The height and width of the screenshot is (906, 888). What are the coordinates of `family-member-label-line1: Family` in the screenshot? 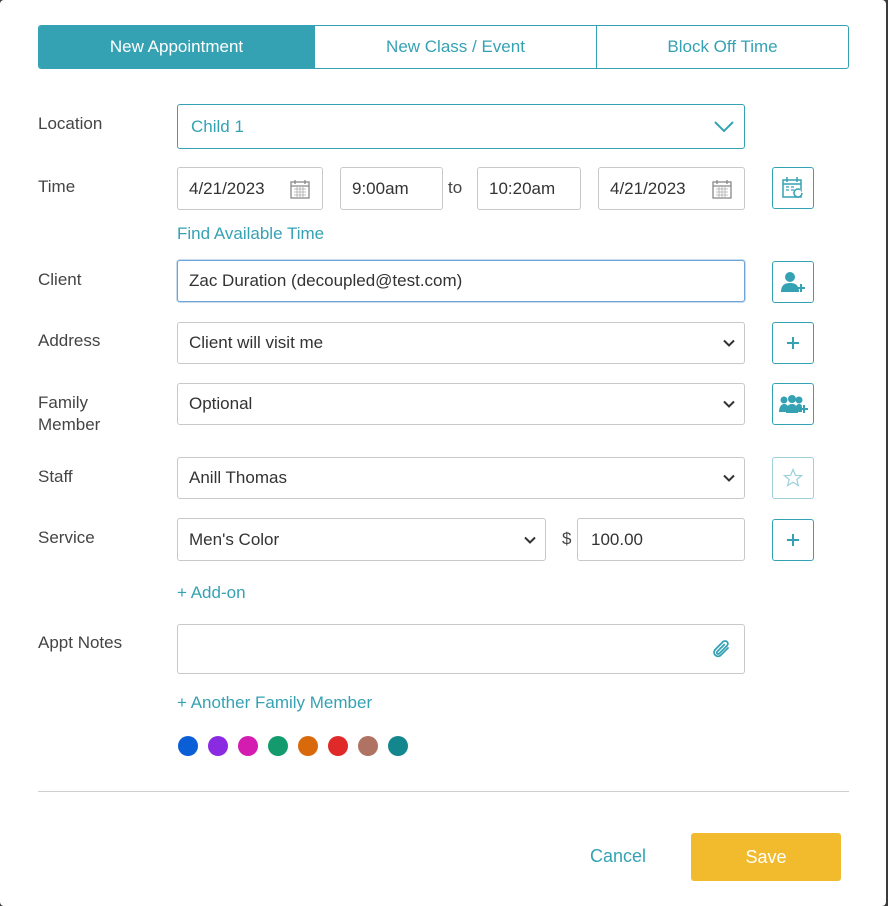 It's located at (63, 402).